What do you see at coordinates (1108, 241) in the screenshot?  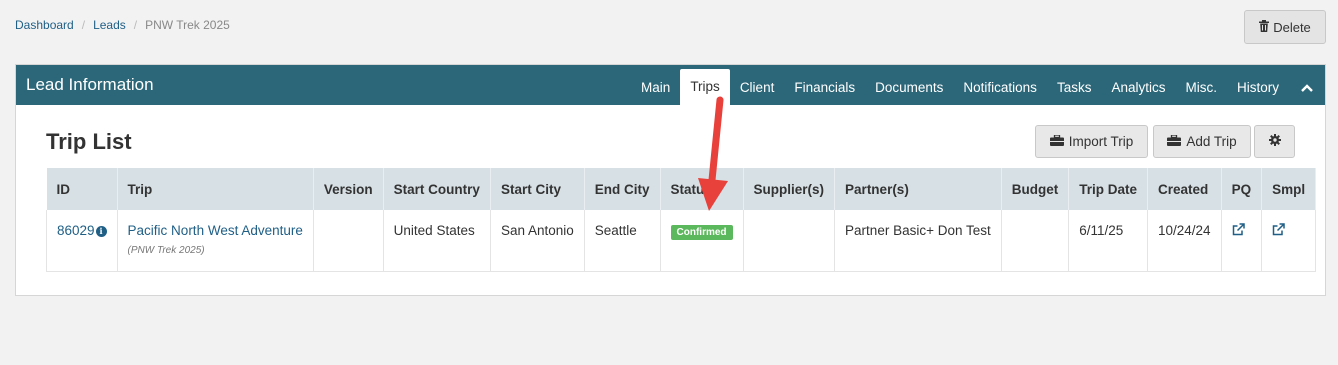 I see `cell-trip-date: 6/11/25` at bounding box center [1108, 241].